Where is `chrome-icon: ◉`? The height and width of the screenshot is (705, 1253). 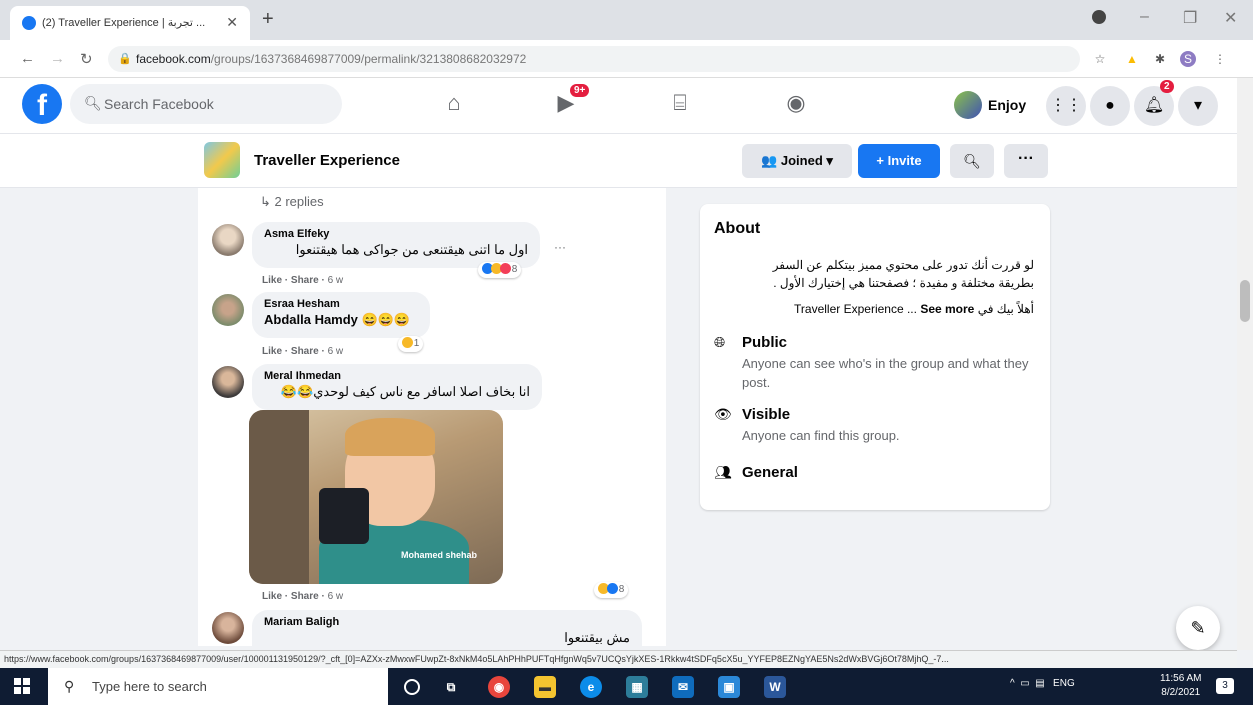 chrome-icon: ◉ is located at coordinates (499, 687).